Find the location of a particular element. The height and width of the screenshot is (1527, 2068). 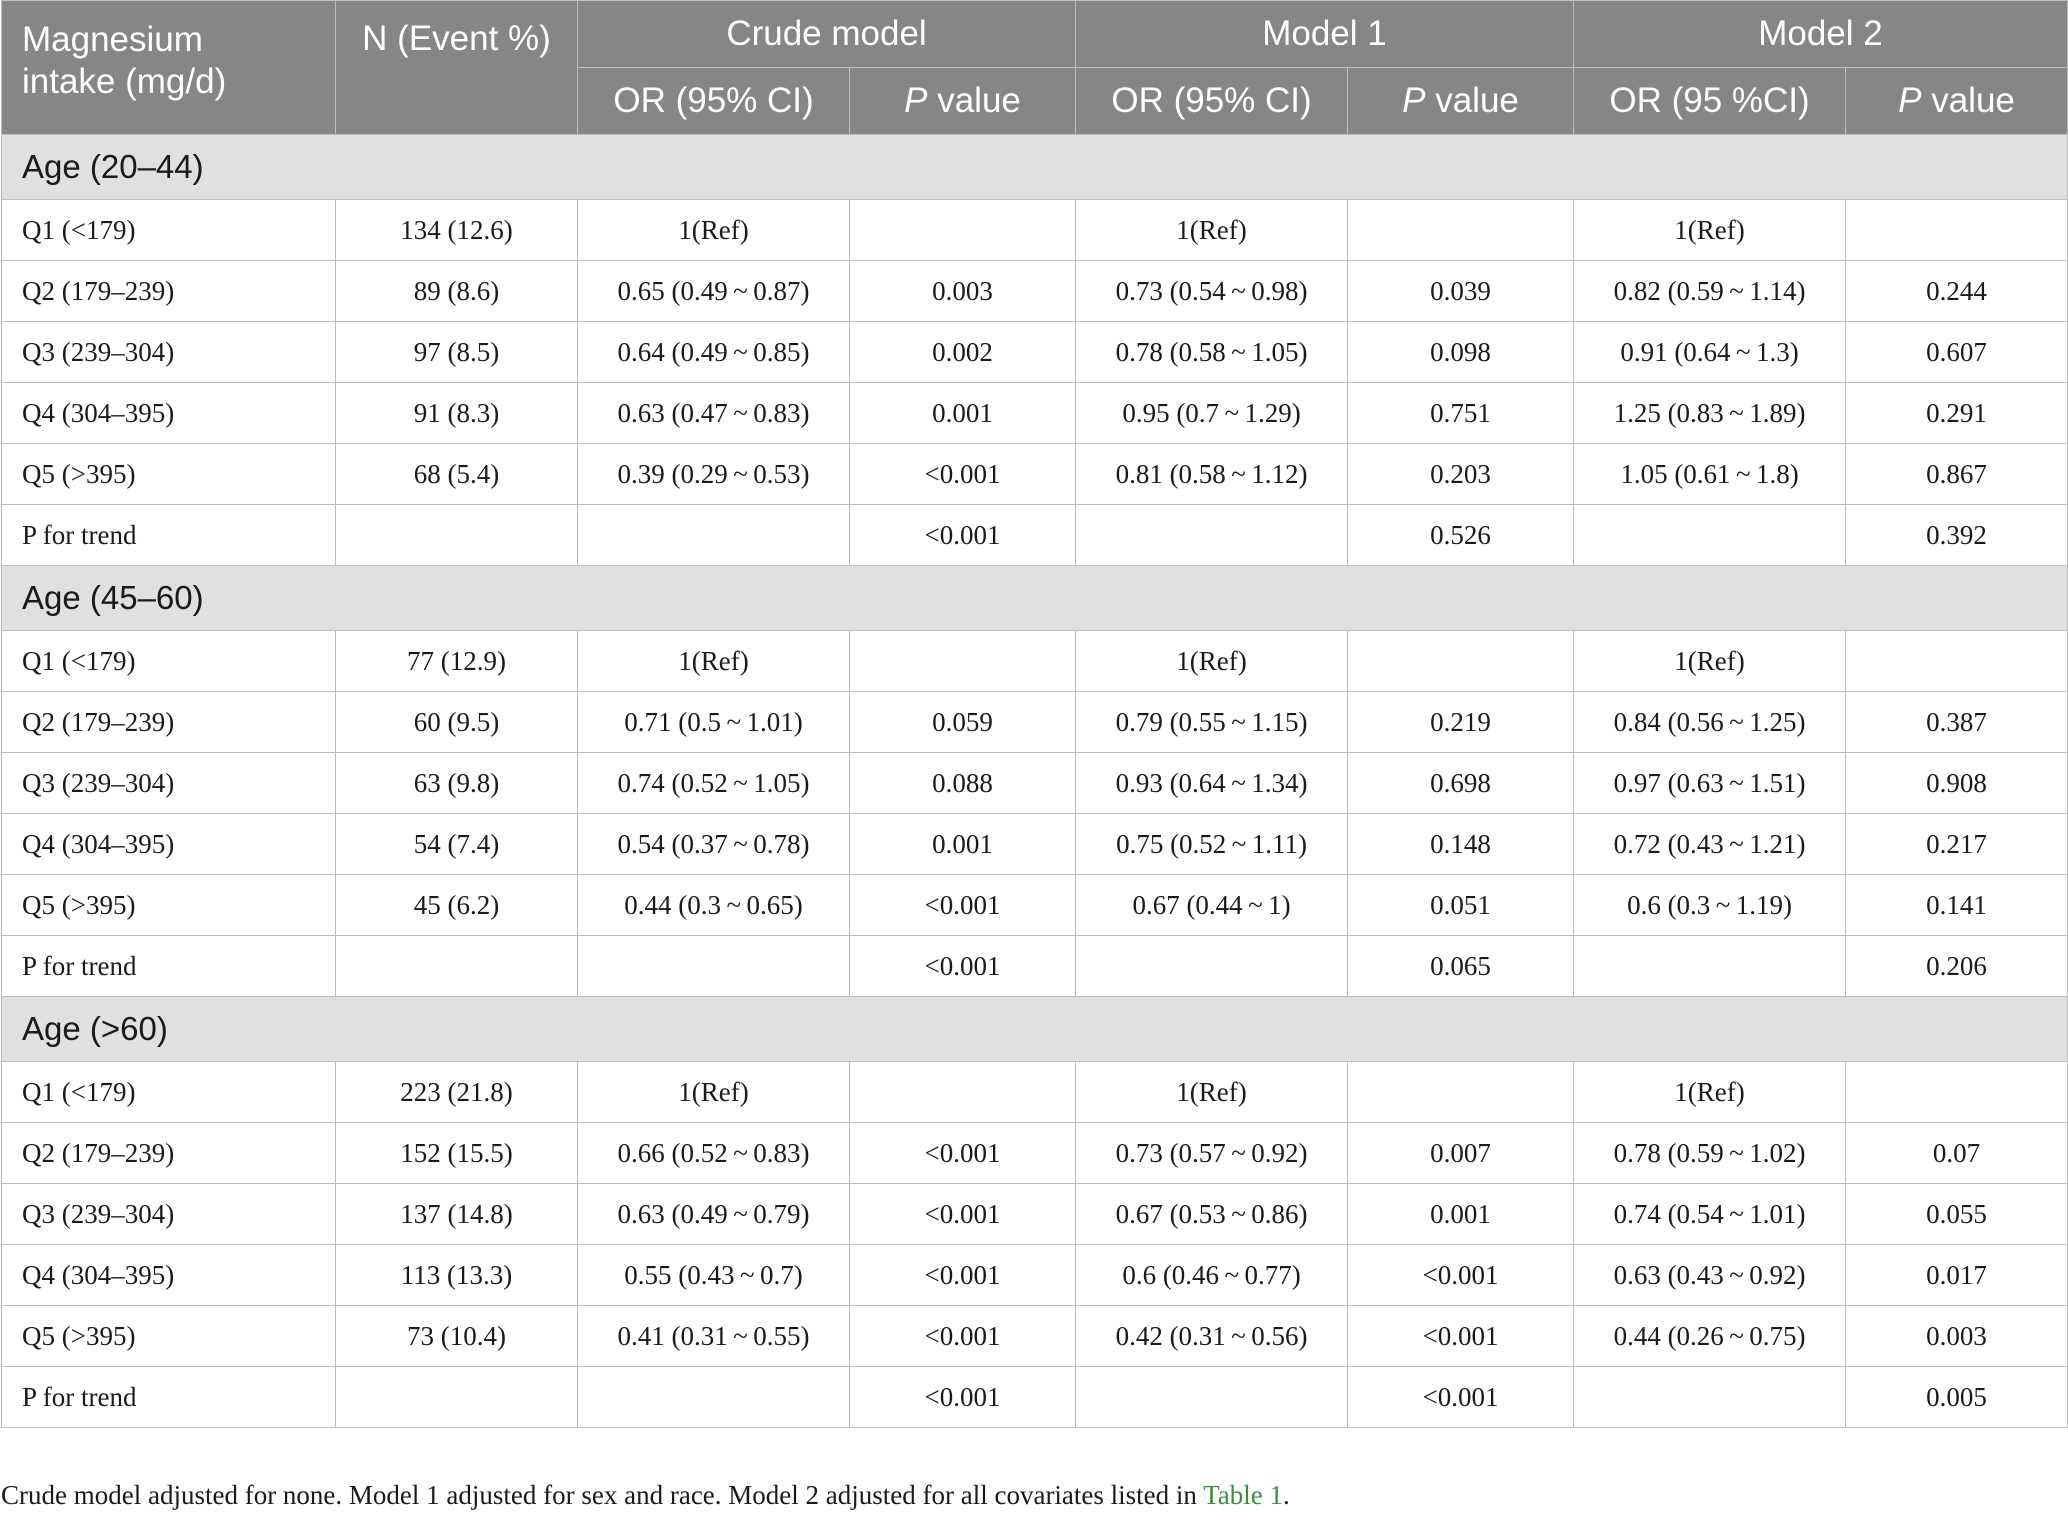

cell-or-crude: 0.74 (0.52 ~ 1.05) is located at coordinates (713, 783).